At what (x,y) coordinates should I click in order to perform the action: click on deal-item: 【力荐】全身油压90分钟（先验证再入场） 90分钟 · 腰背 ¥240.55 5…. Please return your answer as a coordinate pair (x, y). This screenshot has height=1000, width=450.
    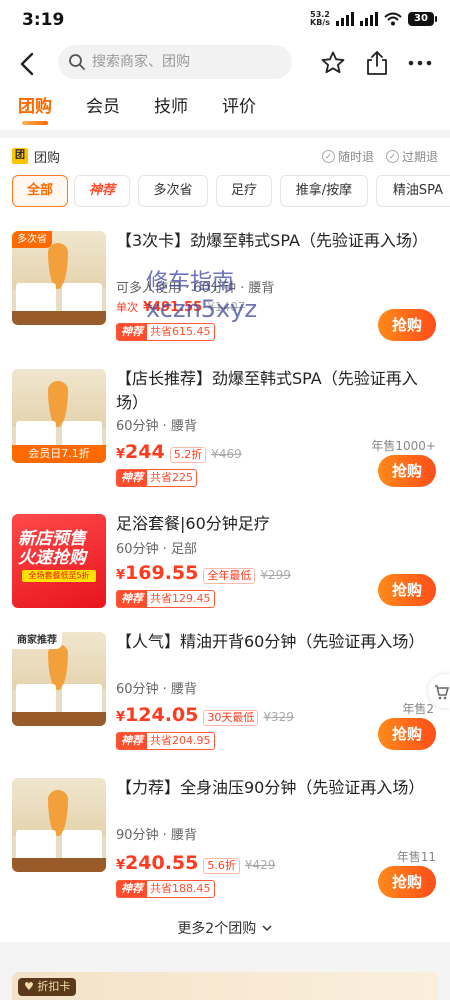
    Looking at the image, I should click on (225, 848).